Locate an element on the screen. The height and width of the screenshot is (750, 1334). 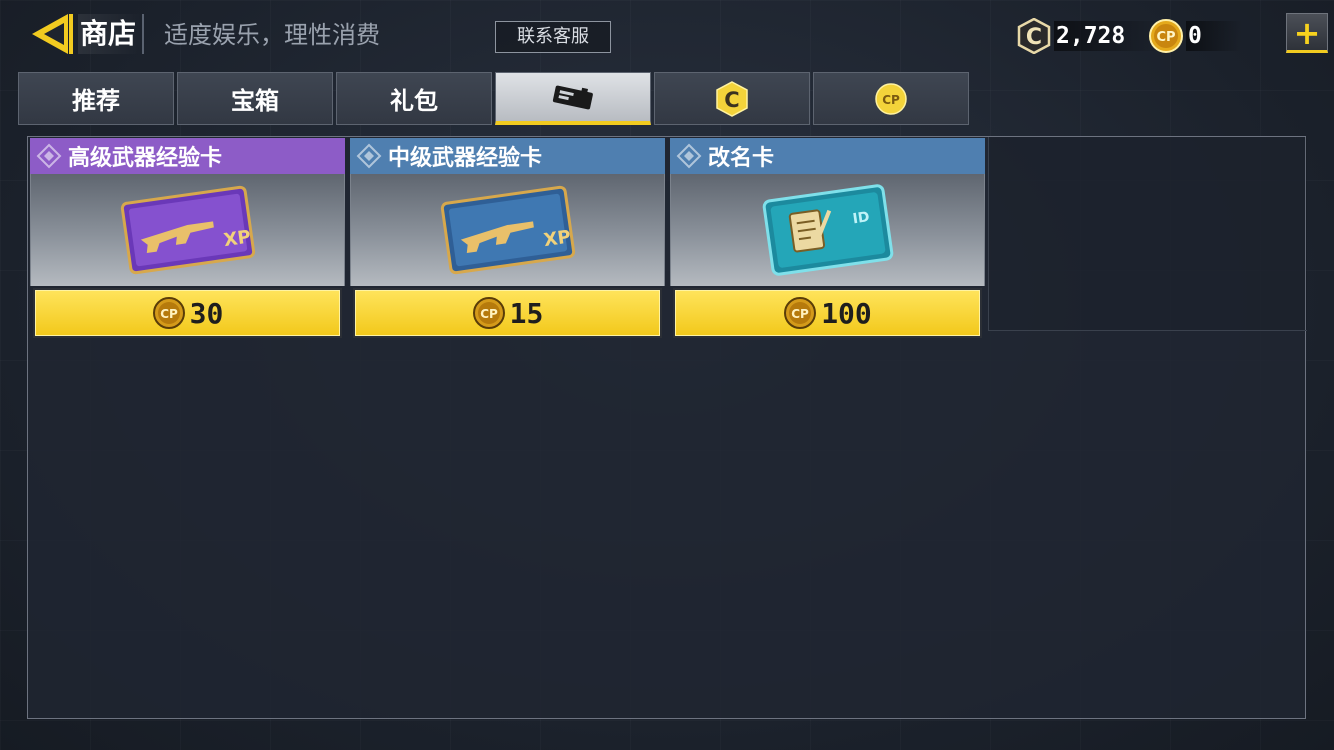
empty-slot is located at coordinates (1147, 234).